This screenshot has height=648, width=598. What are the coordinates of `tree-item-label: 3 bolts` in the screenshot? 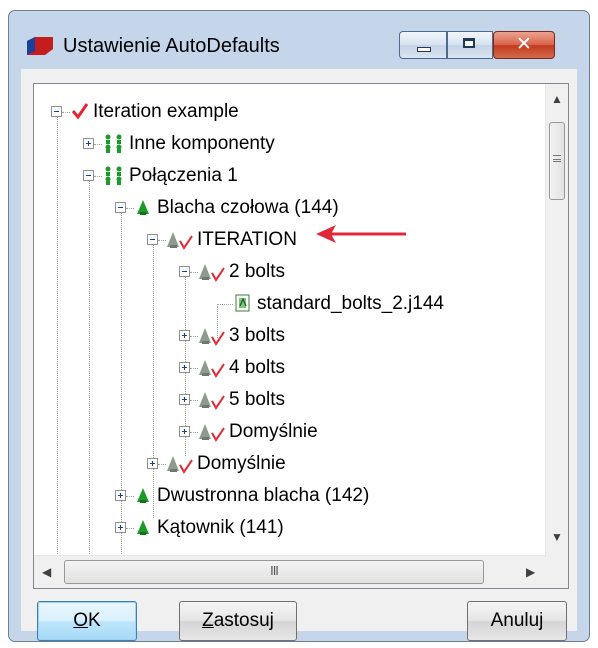 It's located at (257, 335).